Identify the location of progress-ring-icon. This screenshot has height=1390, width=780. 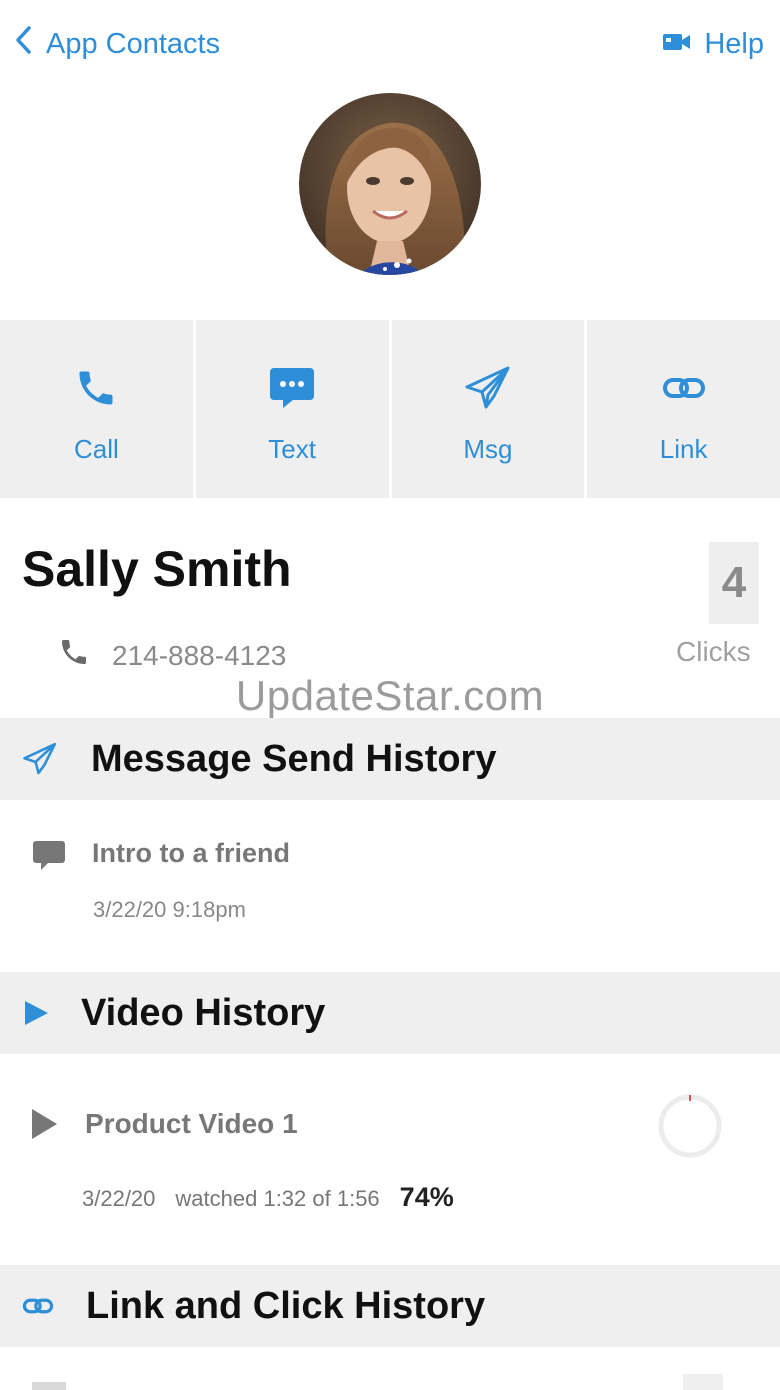
(690, 1128).